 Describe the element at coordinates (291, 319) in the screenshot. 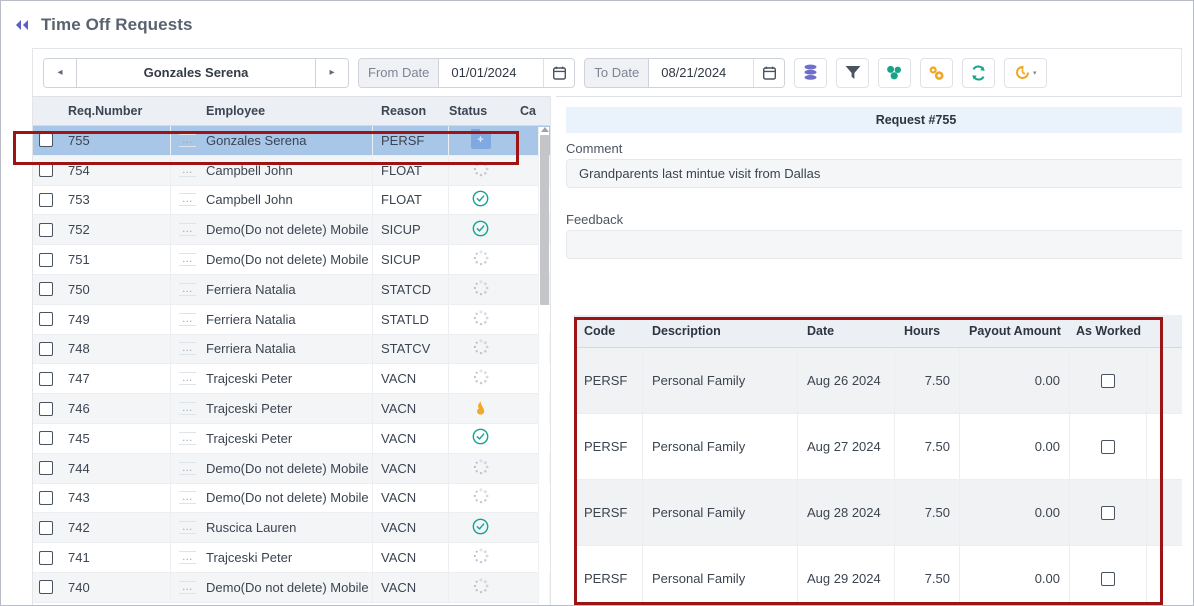

I see `table-row: 749 … Ferriera Natalia STATLD` at that location.